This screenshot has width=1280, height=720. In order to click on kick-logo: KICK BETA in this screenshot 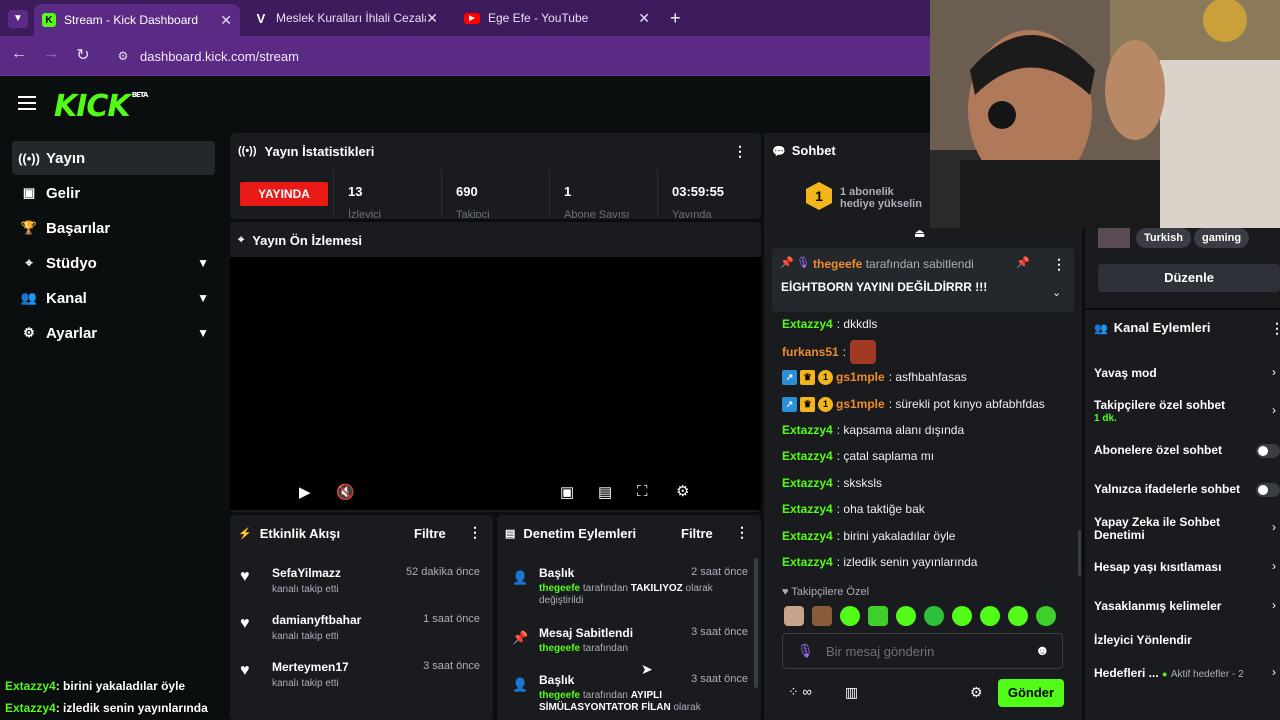, I will do `click(101, 106)`.